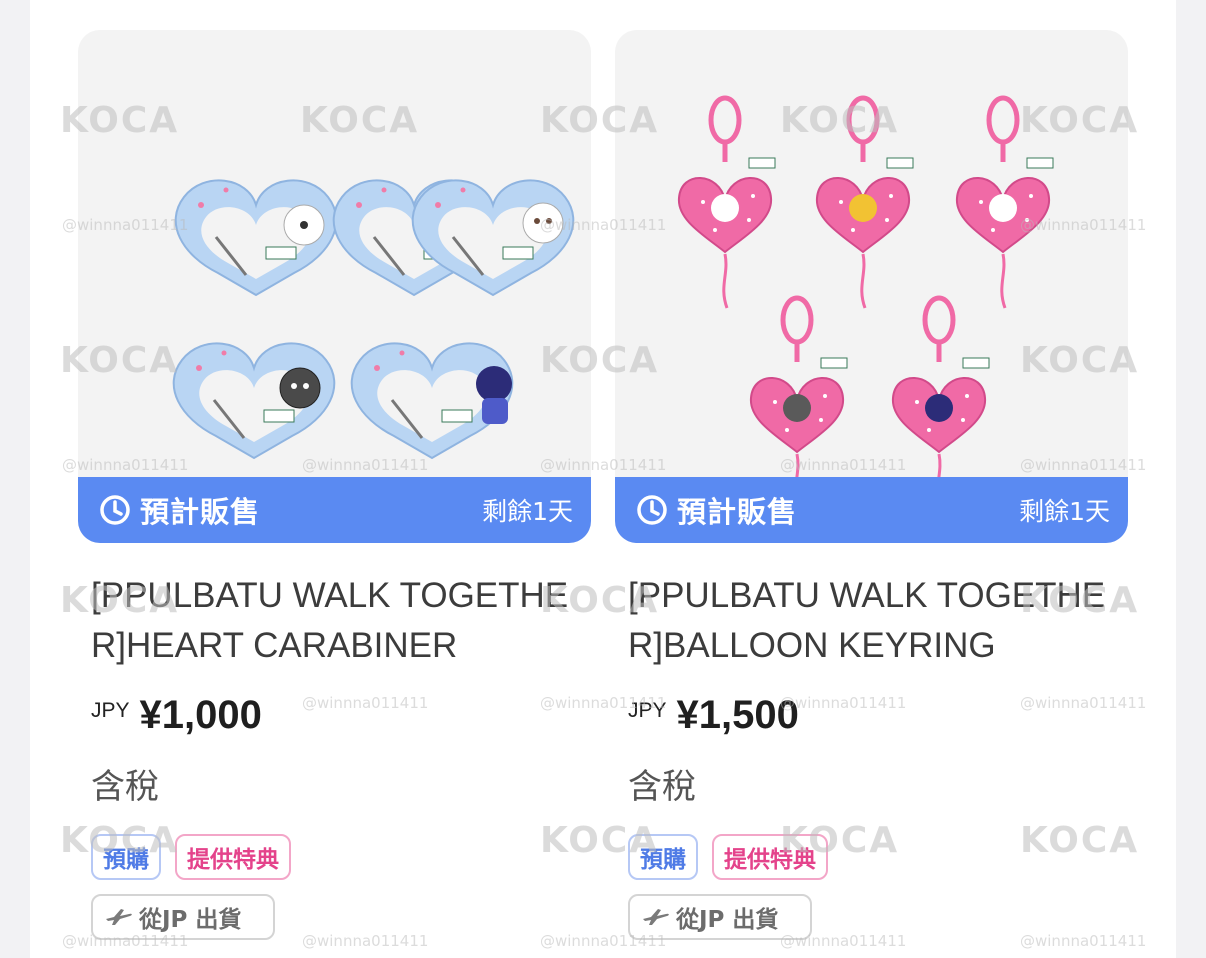 This screenshot has width=1206, height=958. Describe the element at coordinates (871, 719) in the screenshot. I see `price-row: JPY ¥1,500` at that location.